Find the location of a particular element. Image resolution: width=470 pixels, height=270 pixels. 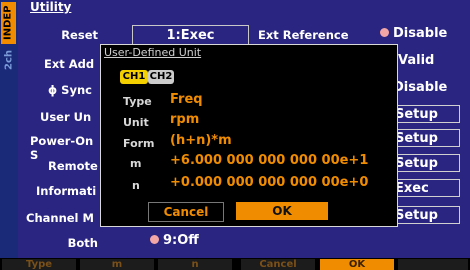

softkey-m: m is located at coordinates (117, 264).